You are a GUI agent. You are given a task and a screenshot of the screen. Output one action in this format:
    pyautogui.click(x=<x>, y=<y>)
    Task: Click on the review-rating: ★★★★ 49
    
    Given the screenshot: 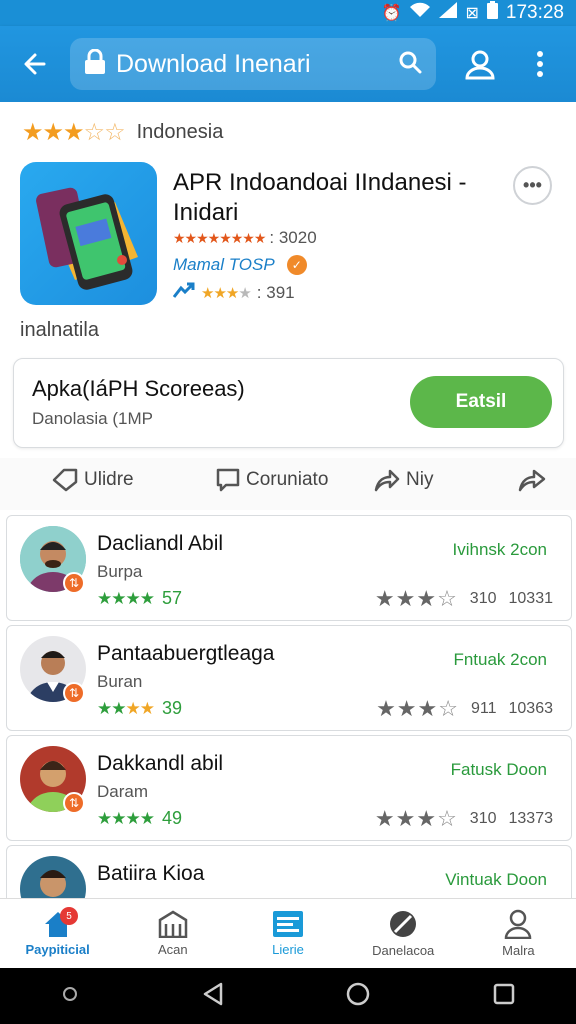 What is the action you would take?
    pyautogui.click(x=139, y=818)
    